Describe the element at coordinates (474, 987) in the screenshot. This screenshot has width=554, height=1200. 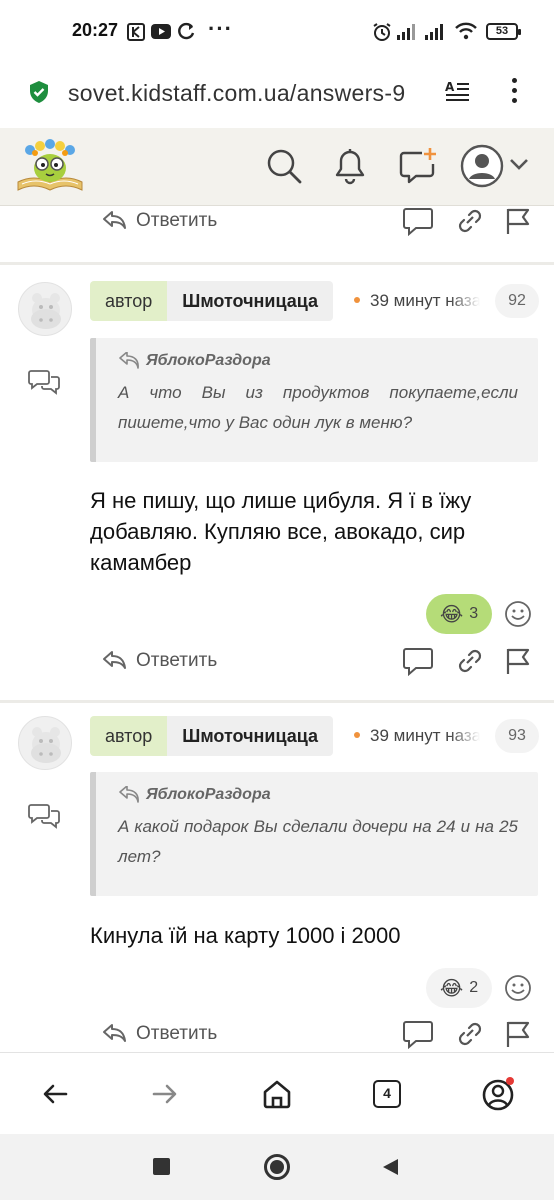
I see `reaction-count: 2` at that location.